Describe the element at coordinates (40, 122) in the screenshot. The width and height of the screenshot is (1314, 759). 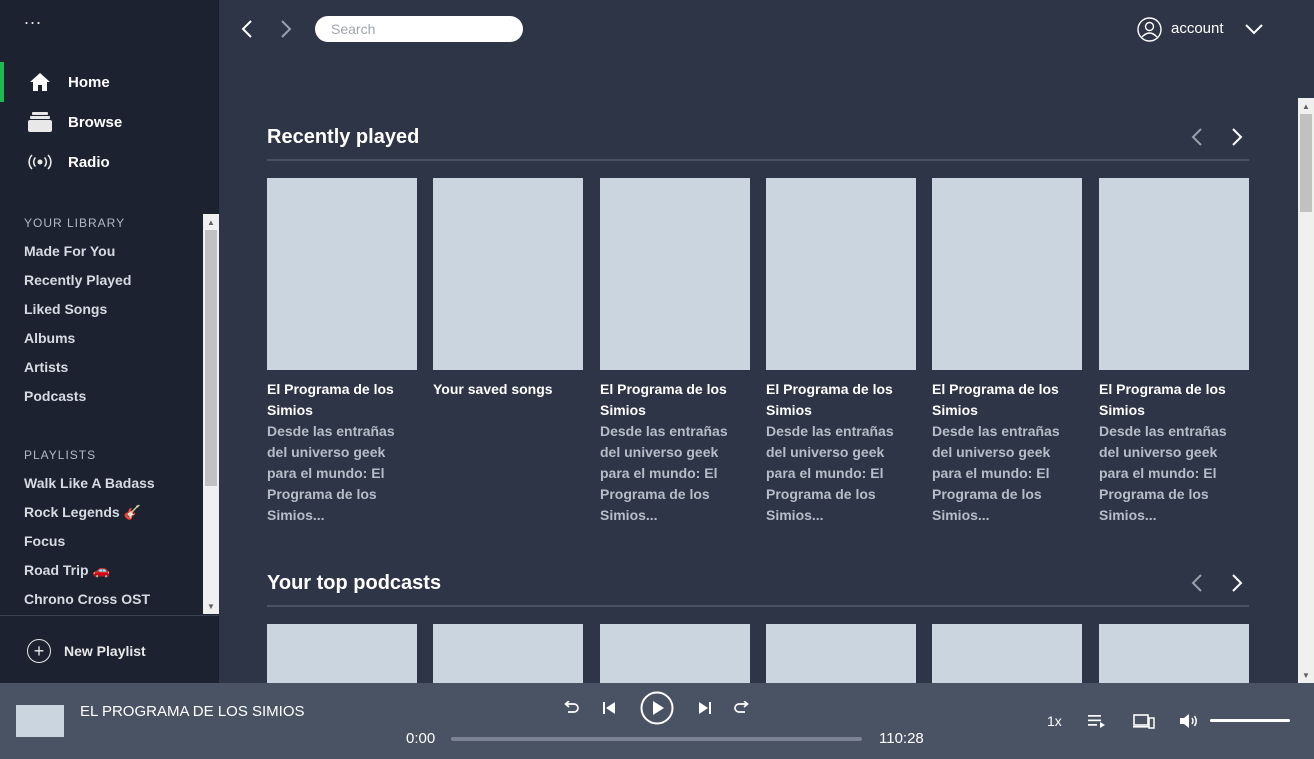
I see `browse-icon` at that location.